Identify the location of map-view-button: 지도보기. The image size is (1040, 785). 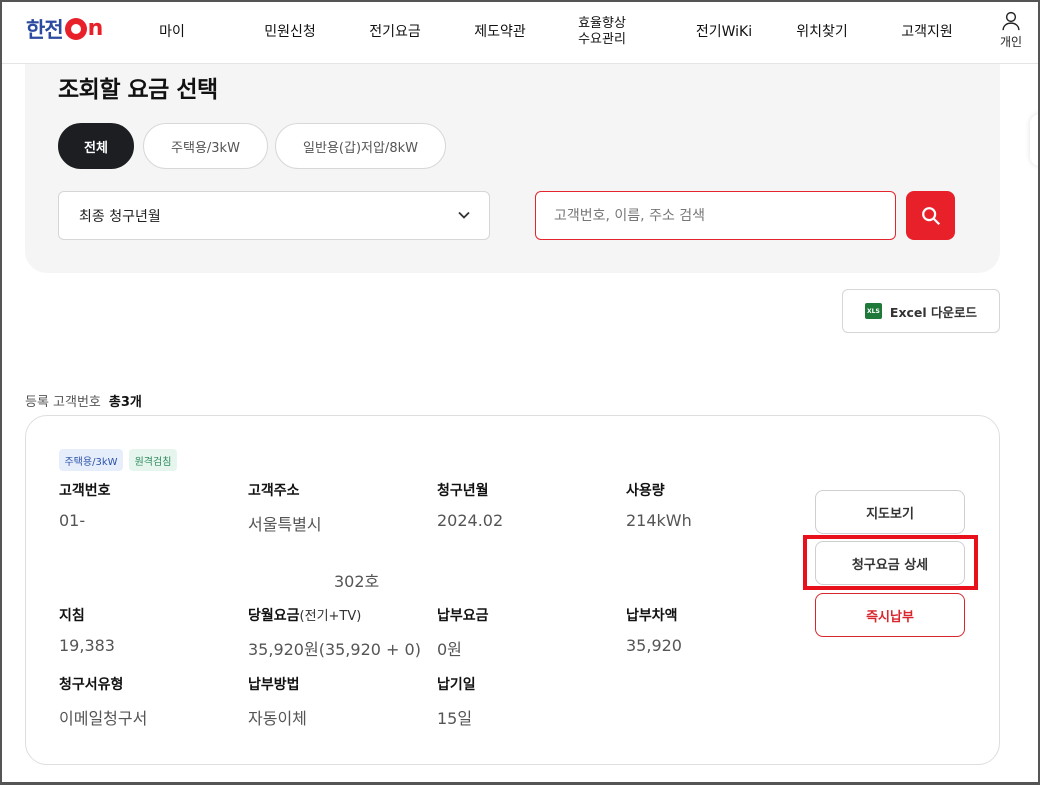
(890, 512).